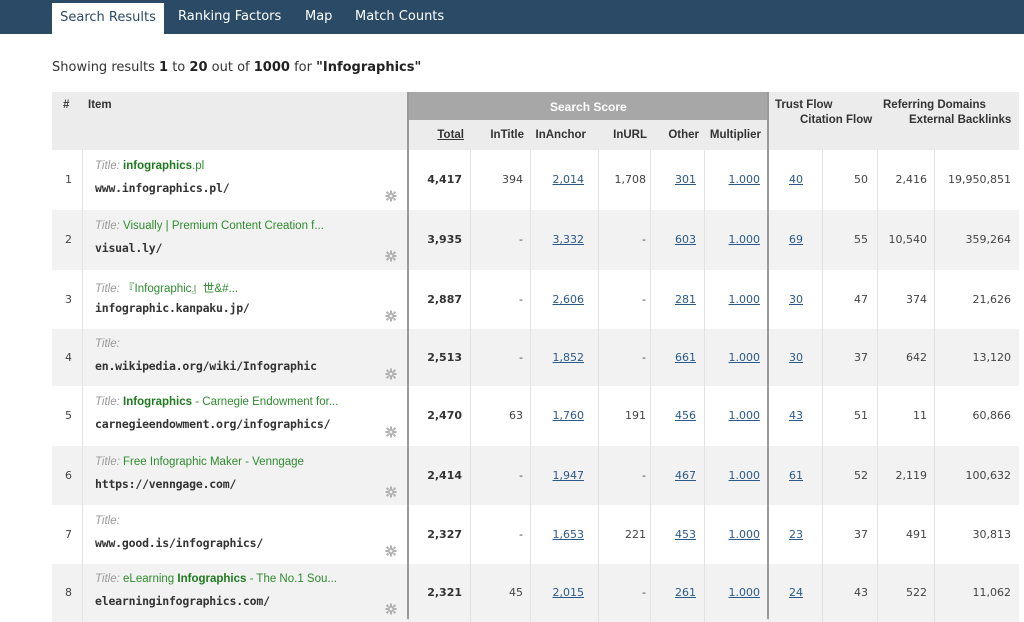 The image size is (1024, 622). Describe the element at coordinates (444, 179) in the screenshot. I see `total-score: 4,417` at that location.